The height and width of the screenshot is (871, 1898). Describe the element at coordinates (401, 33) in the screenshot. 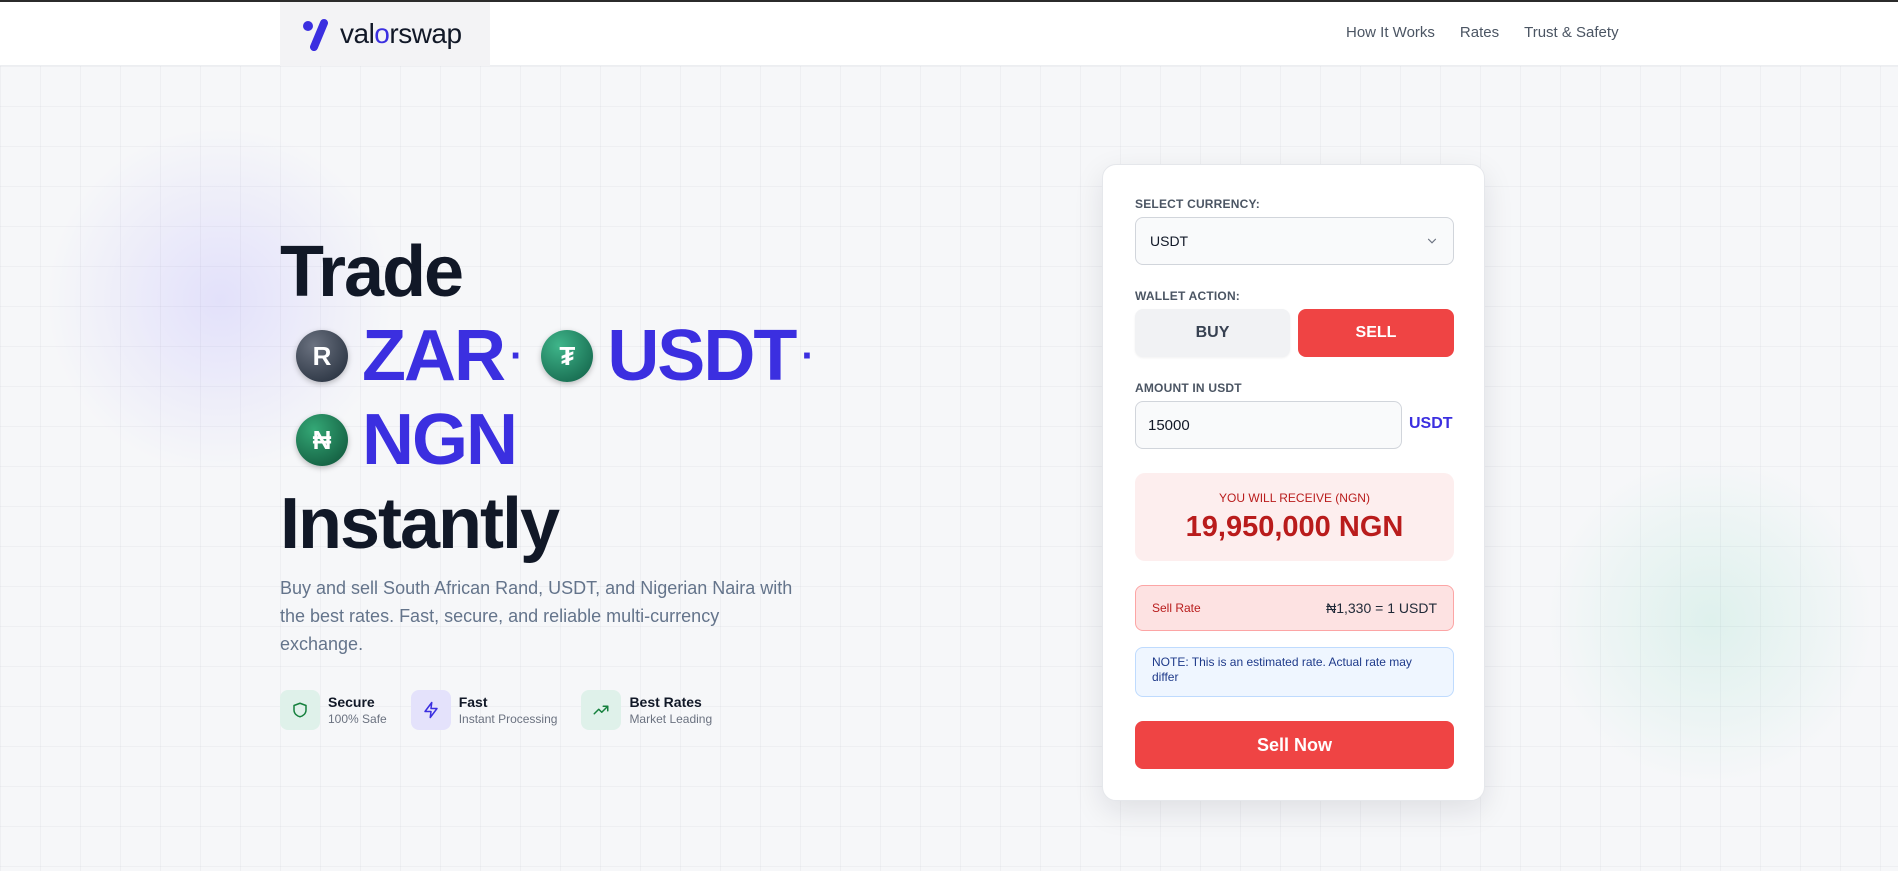

I see `brand-name: valorswap` at that location.